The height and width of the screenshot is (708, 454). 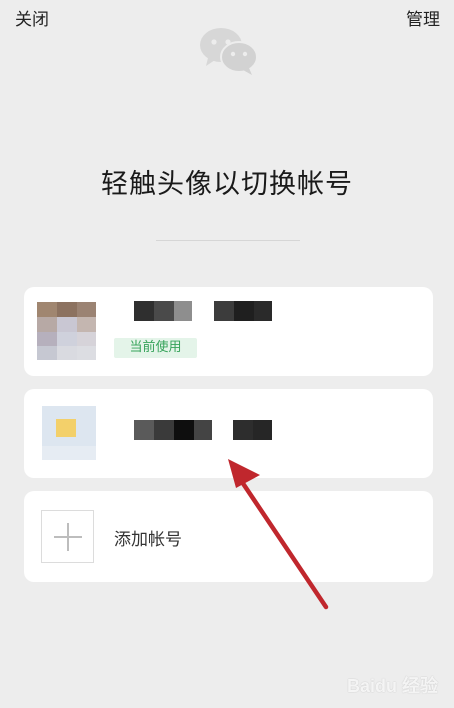 I want to click on baidu-watermark: Baidu 经验, so click(x=392, y=686).